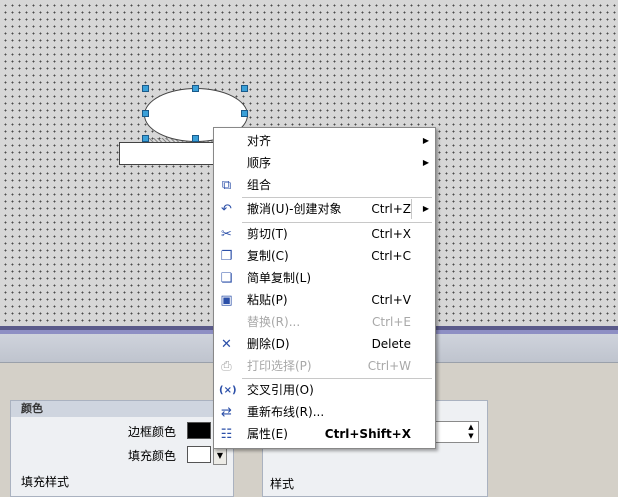  What do you see at coordinates (391, 344) in the screenshot?
I see `menu-item-shortcut: Delete` at bounding box center [391, 344].